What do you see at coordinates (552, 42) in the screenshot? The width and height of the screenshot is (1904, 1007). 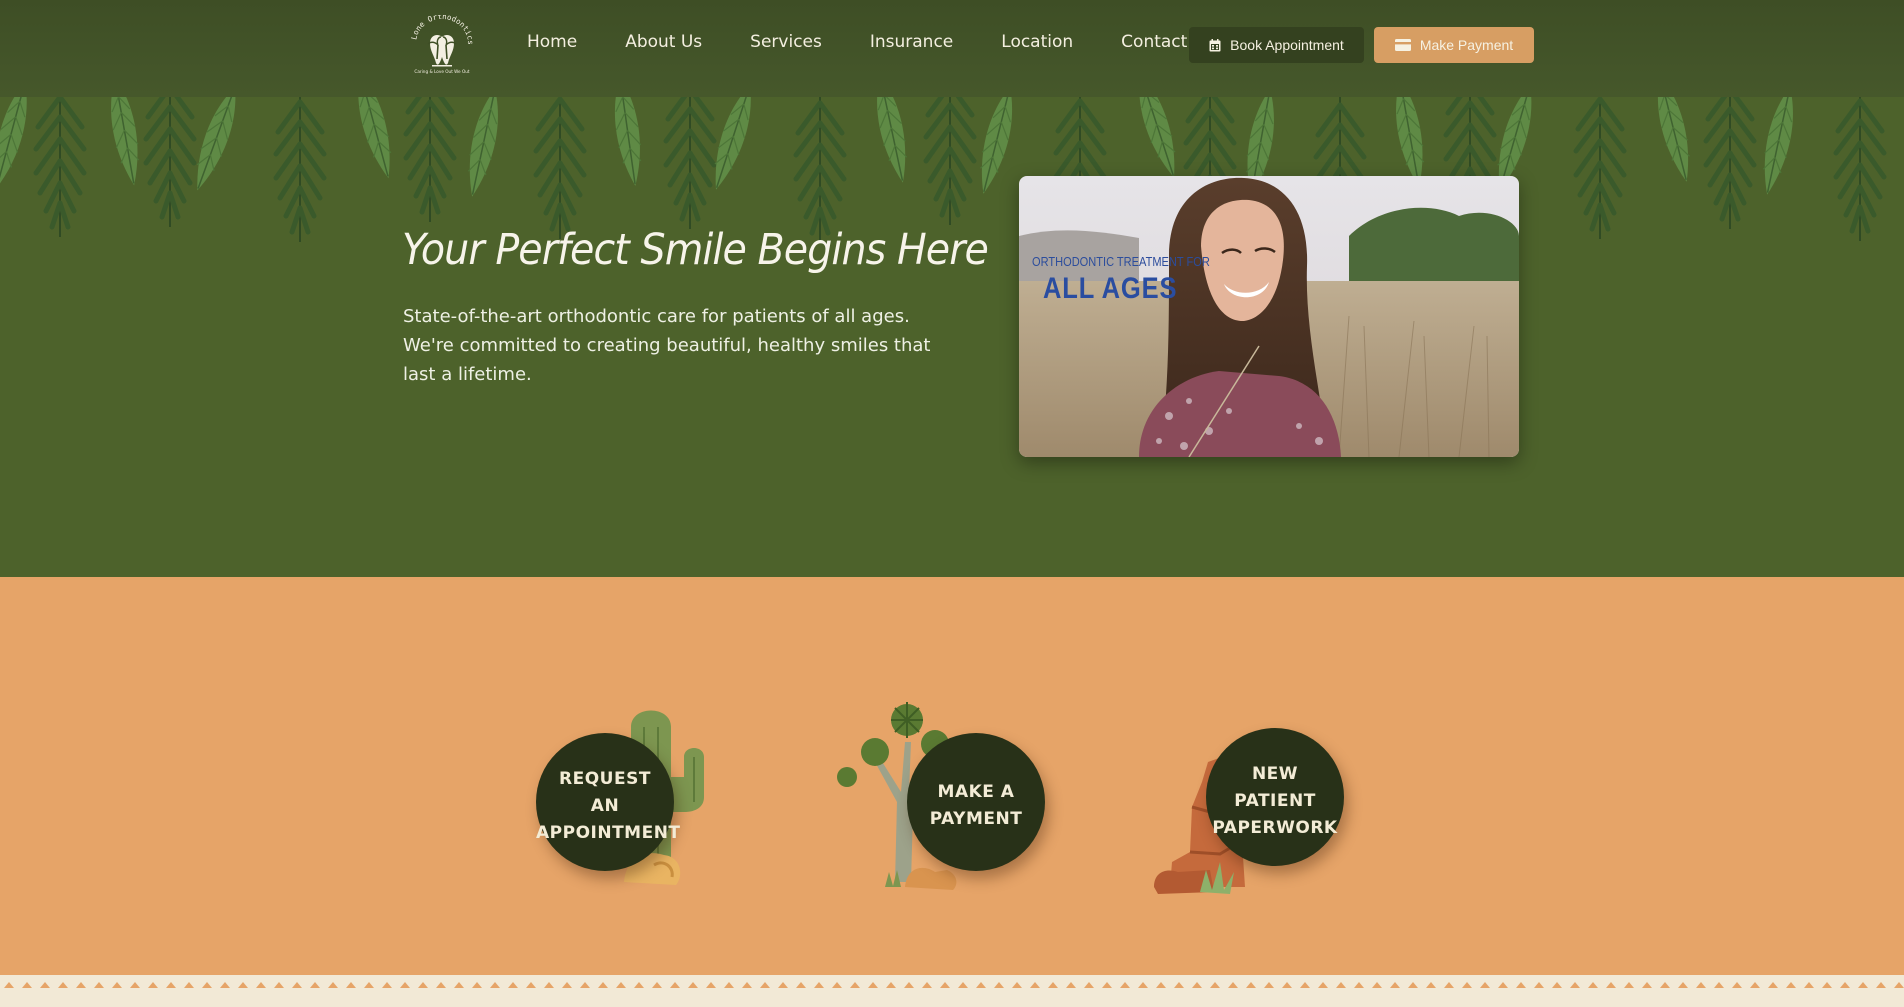 I see `nav-home: Home` at bounding box center [552, 42].